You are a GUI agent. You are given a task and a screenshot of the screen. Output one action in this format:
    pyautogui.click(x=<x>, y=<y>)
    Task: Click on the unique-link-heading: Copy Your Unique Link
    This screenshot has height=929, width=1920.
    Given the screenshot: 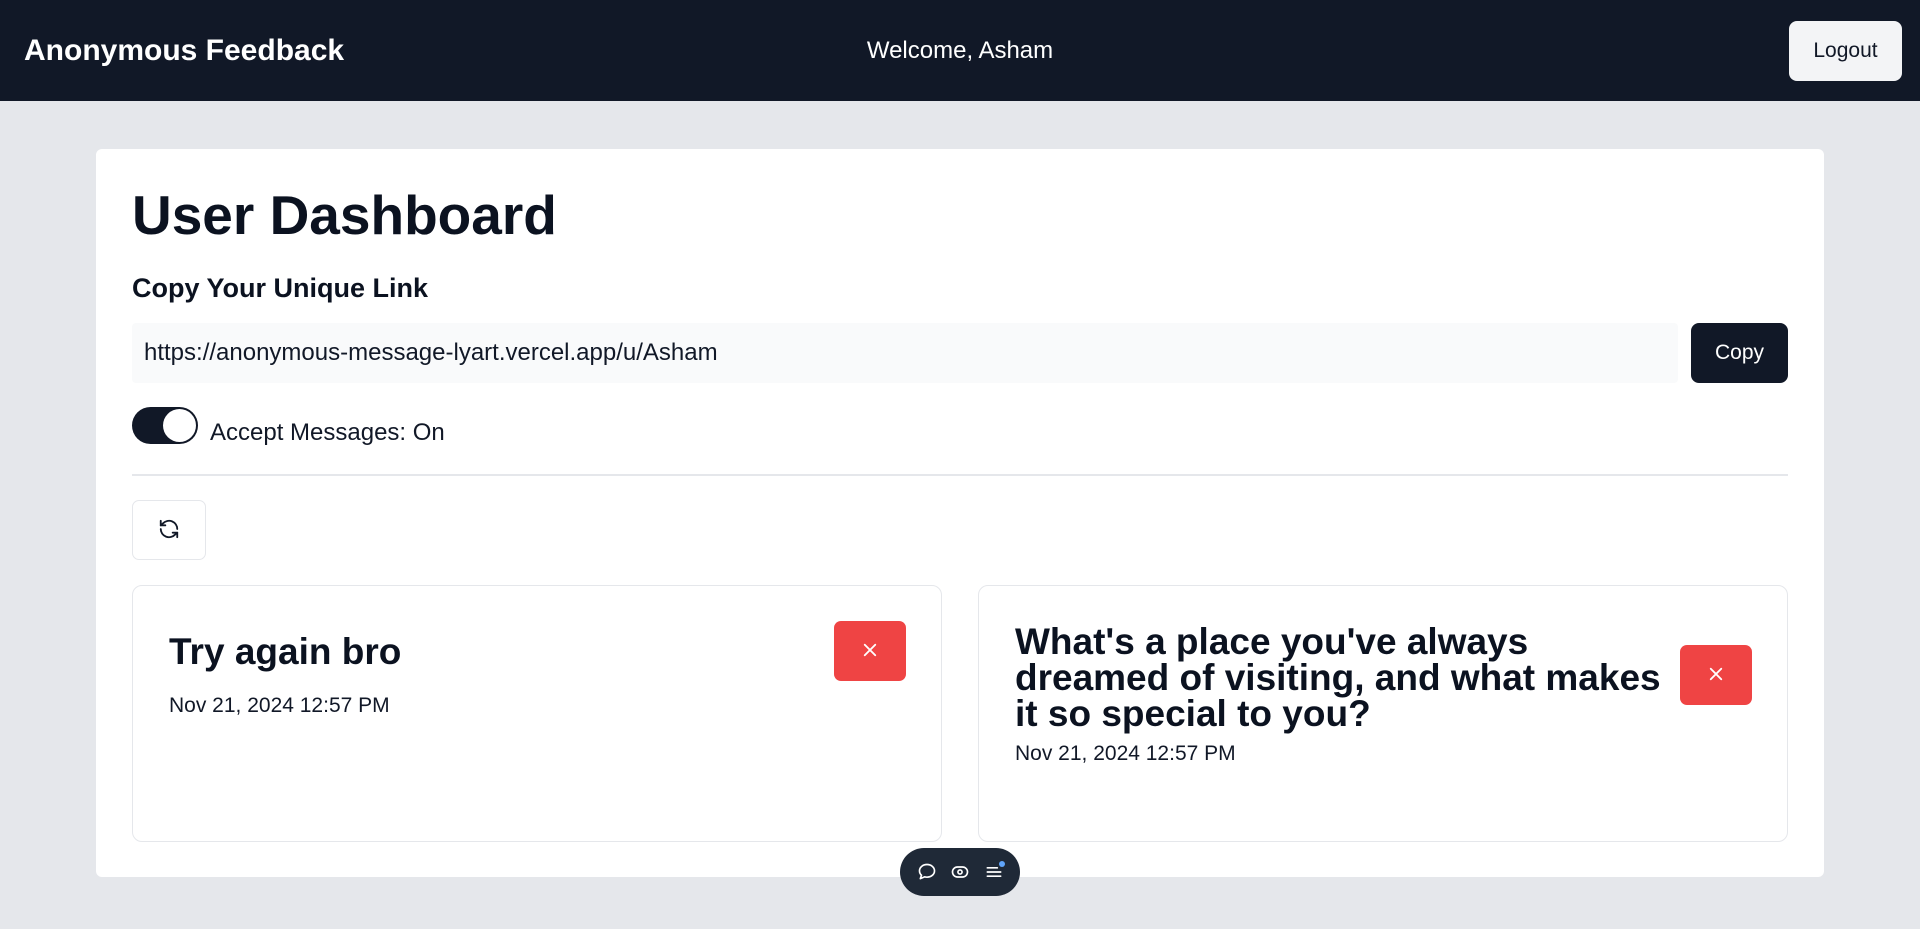 What is the action you would take?
    pyautogui.click(x=280, y=288)
    